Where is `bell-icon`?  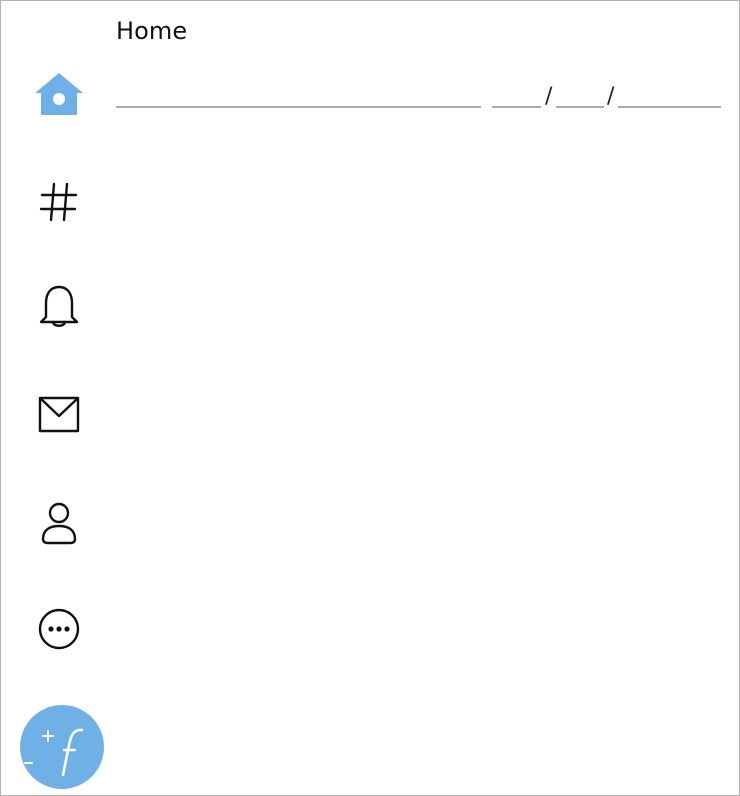
bell-icon is located at coordinates (59, 307).